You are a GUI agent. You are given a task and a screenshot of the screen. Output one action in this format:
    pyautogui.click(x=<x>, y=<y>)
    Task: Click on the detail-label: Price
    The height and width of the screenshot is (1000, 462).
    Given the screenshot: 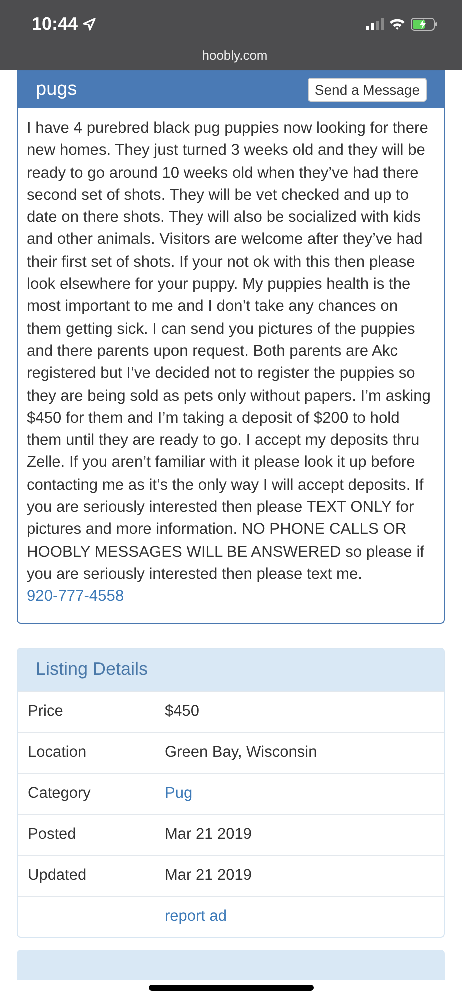 What is the action you would take?
    pyautogui.click(x=46, y=711)
    